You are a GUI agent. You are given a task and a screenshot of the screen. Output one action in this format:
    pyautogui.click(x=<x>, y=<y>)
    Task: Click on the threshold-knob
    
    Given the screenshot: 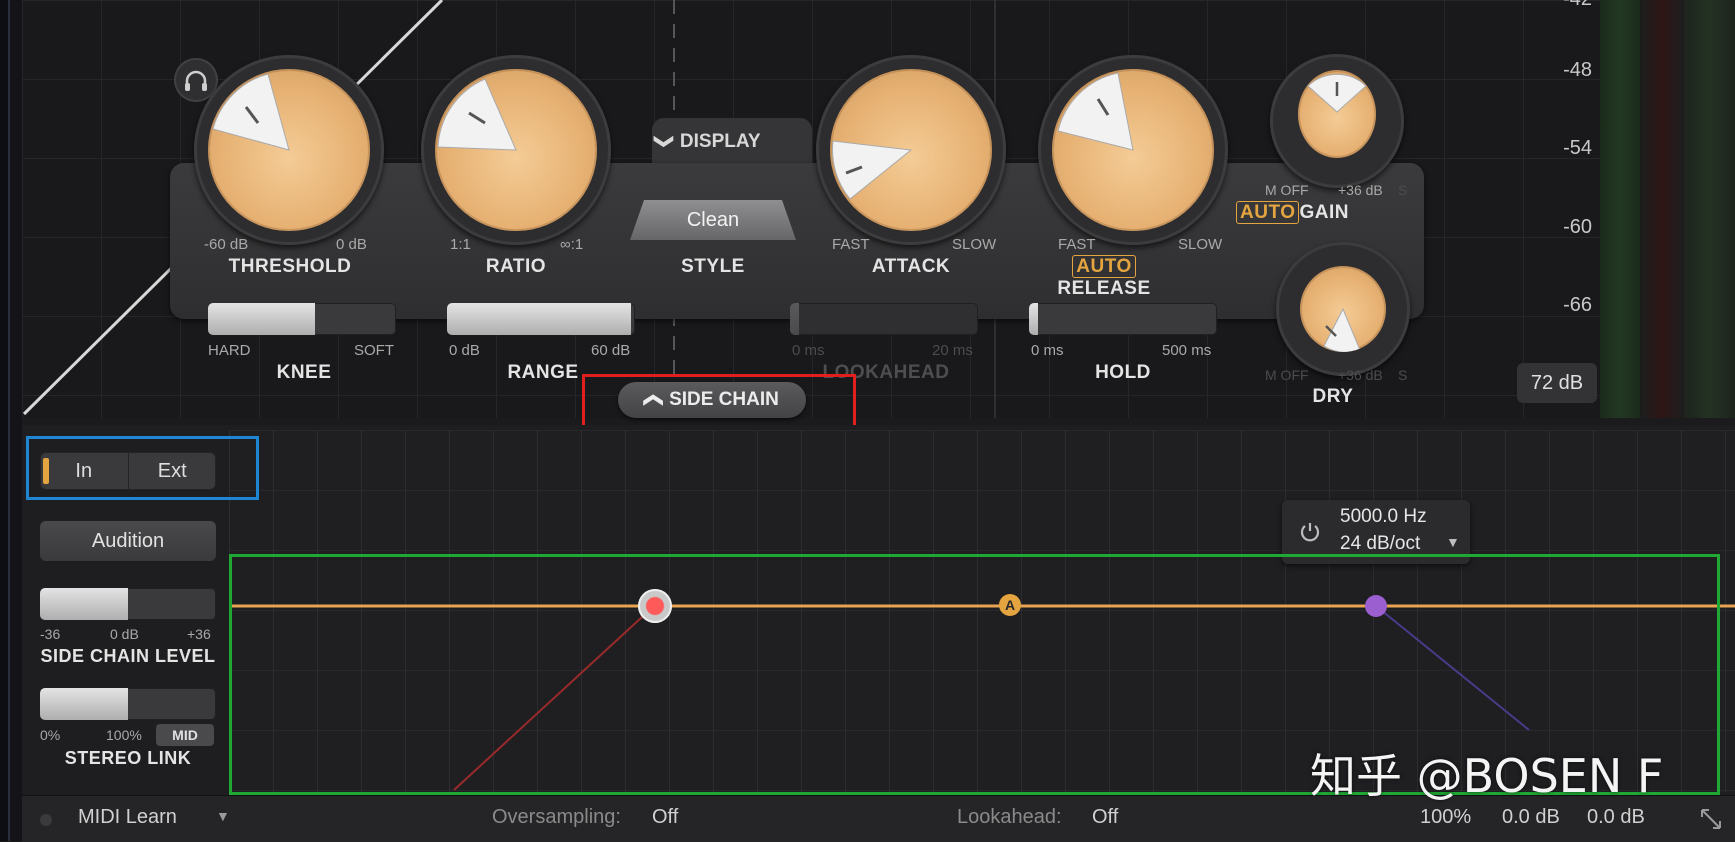 What is the action you would take?
    pyautogui.click(x=289, y=150)
    